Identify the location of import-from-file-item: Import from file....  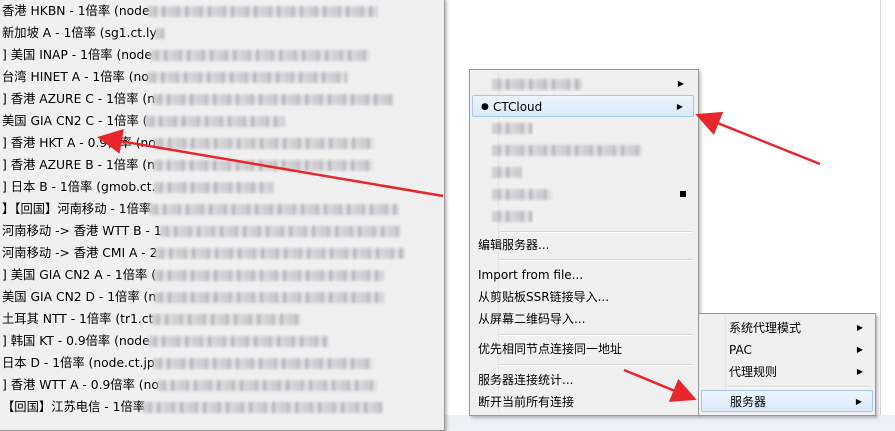
(583, 275).